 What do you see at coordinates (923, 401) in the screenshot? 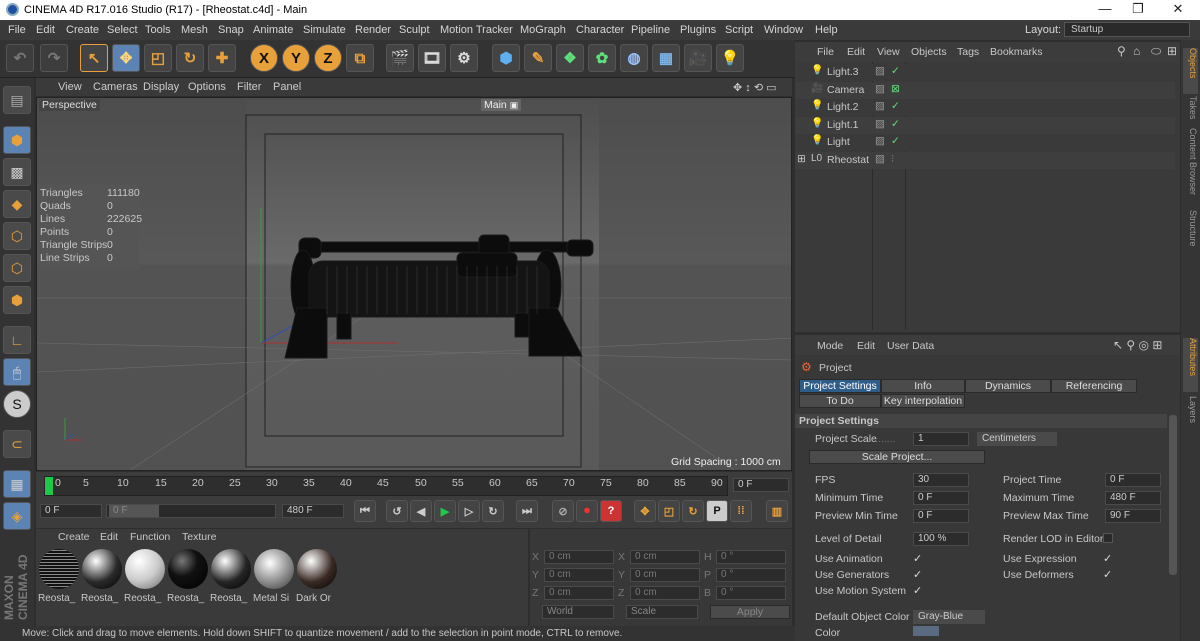
I see `tab-key-interpolation: Key interpolation` at bounding box center [923, 401].